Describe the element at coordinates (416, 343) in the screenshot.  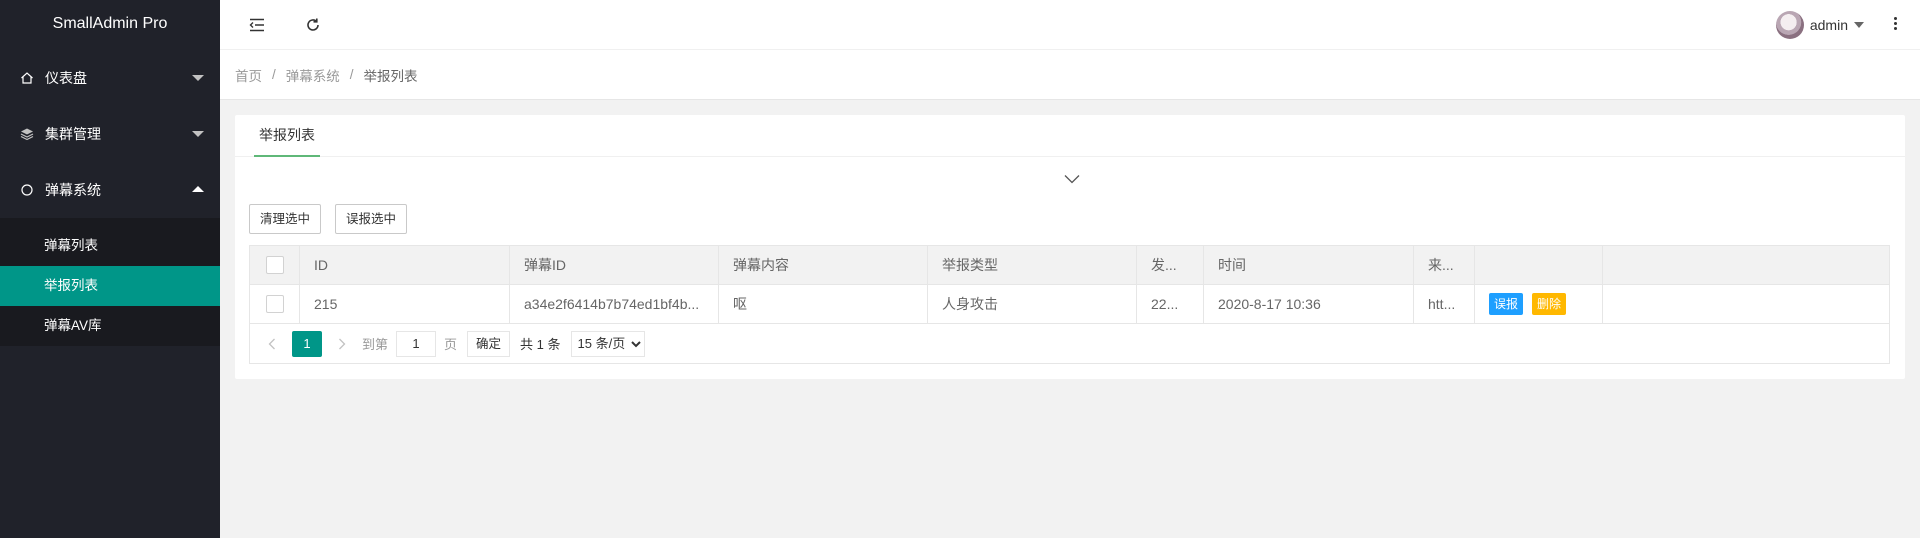
I see `goto-page-input` at that location.